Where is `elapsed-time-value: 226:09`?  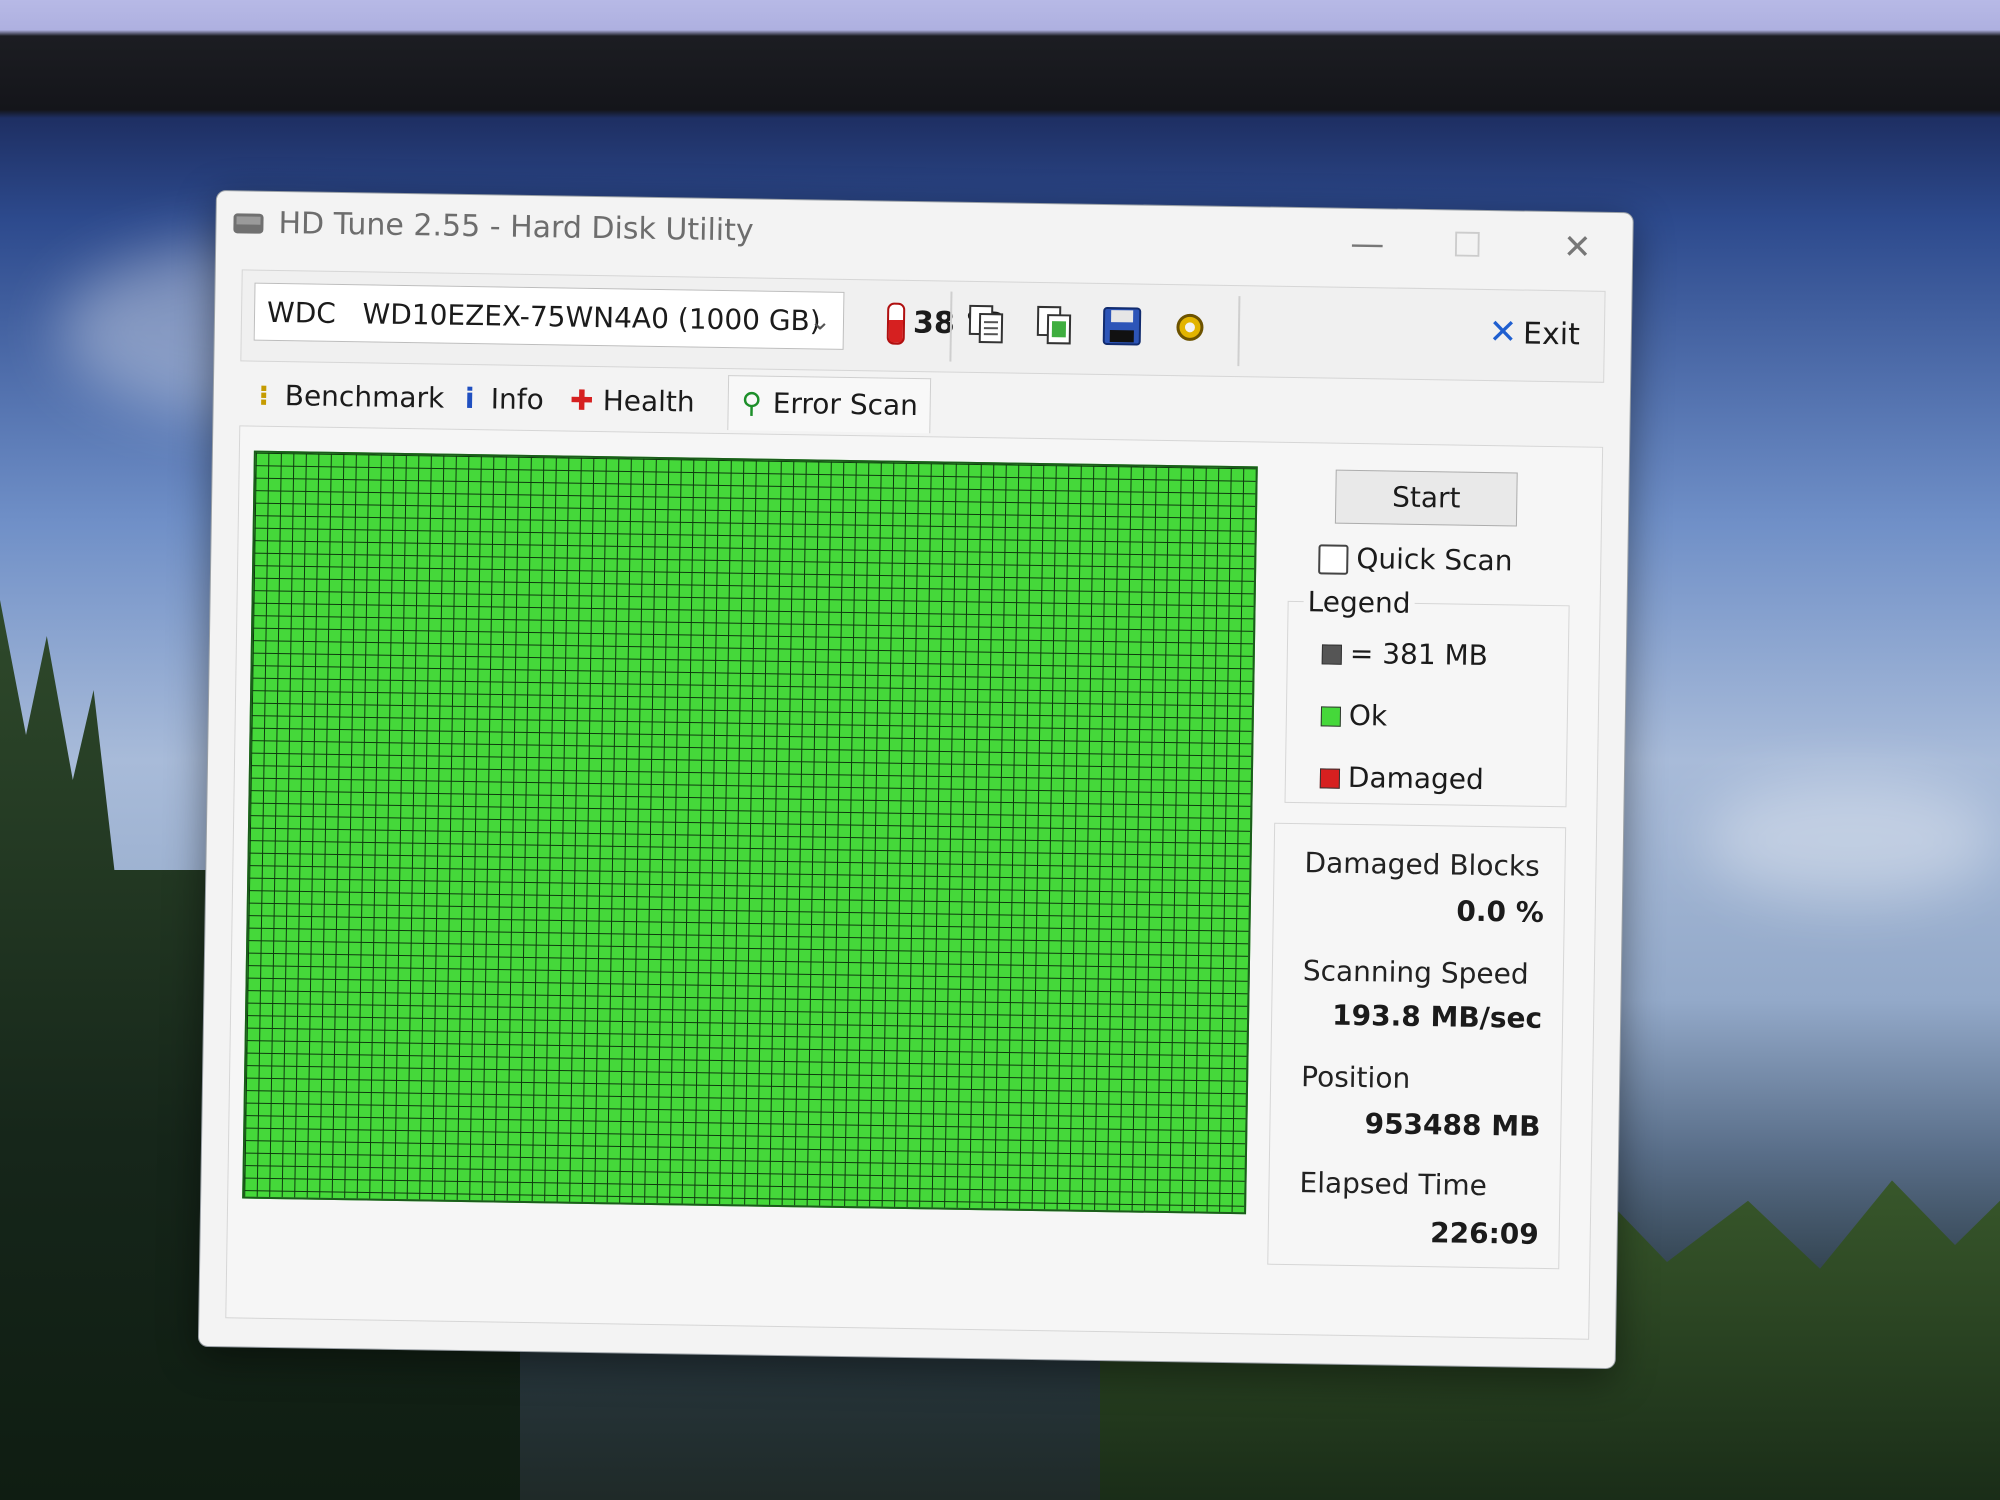 elapsed-time-value: 226:09 is located at coordinates (1484, 1233).